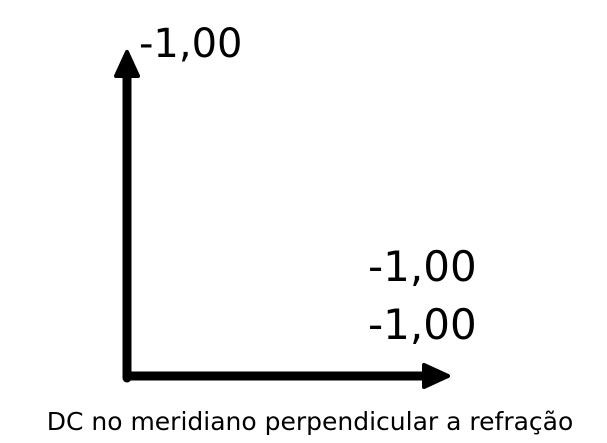 The width and height of the screenshot is (607, 443). Describe the element at coordinates (422, 266) in the screenshot. I see `horizontal-axis-label-upper: -1,00` at that location.